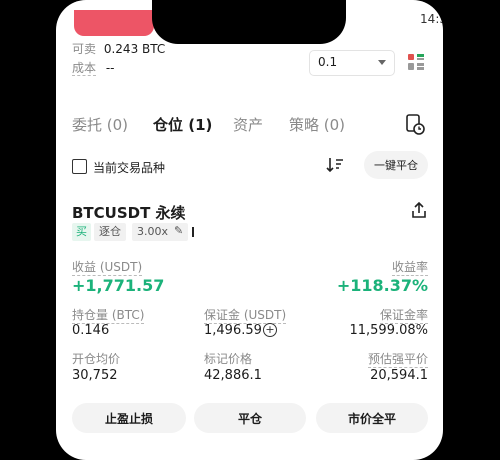 Image resolution: width=500 pixels, height=460 pixels. Describe the element at coordinates (108, 316) in the screenshot. I see `size-label: 持仓量 (BTC)` at that location.